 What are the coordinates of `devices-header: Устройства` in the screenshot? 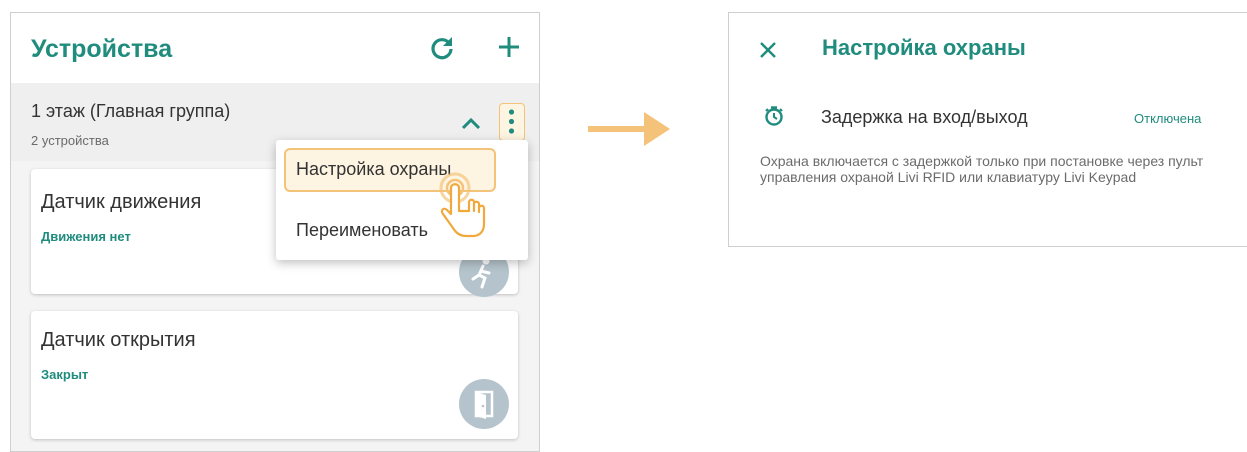 It's located at (275, 48).